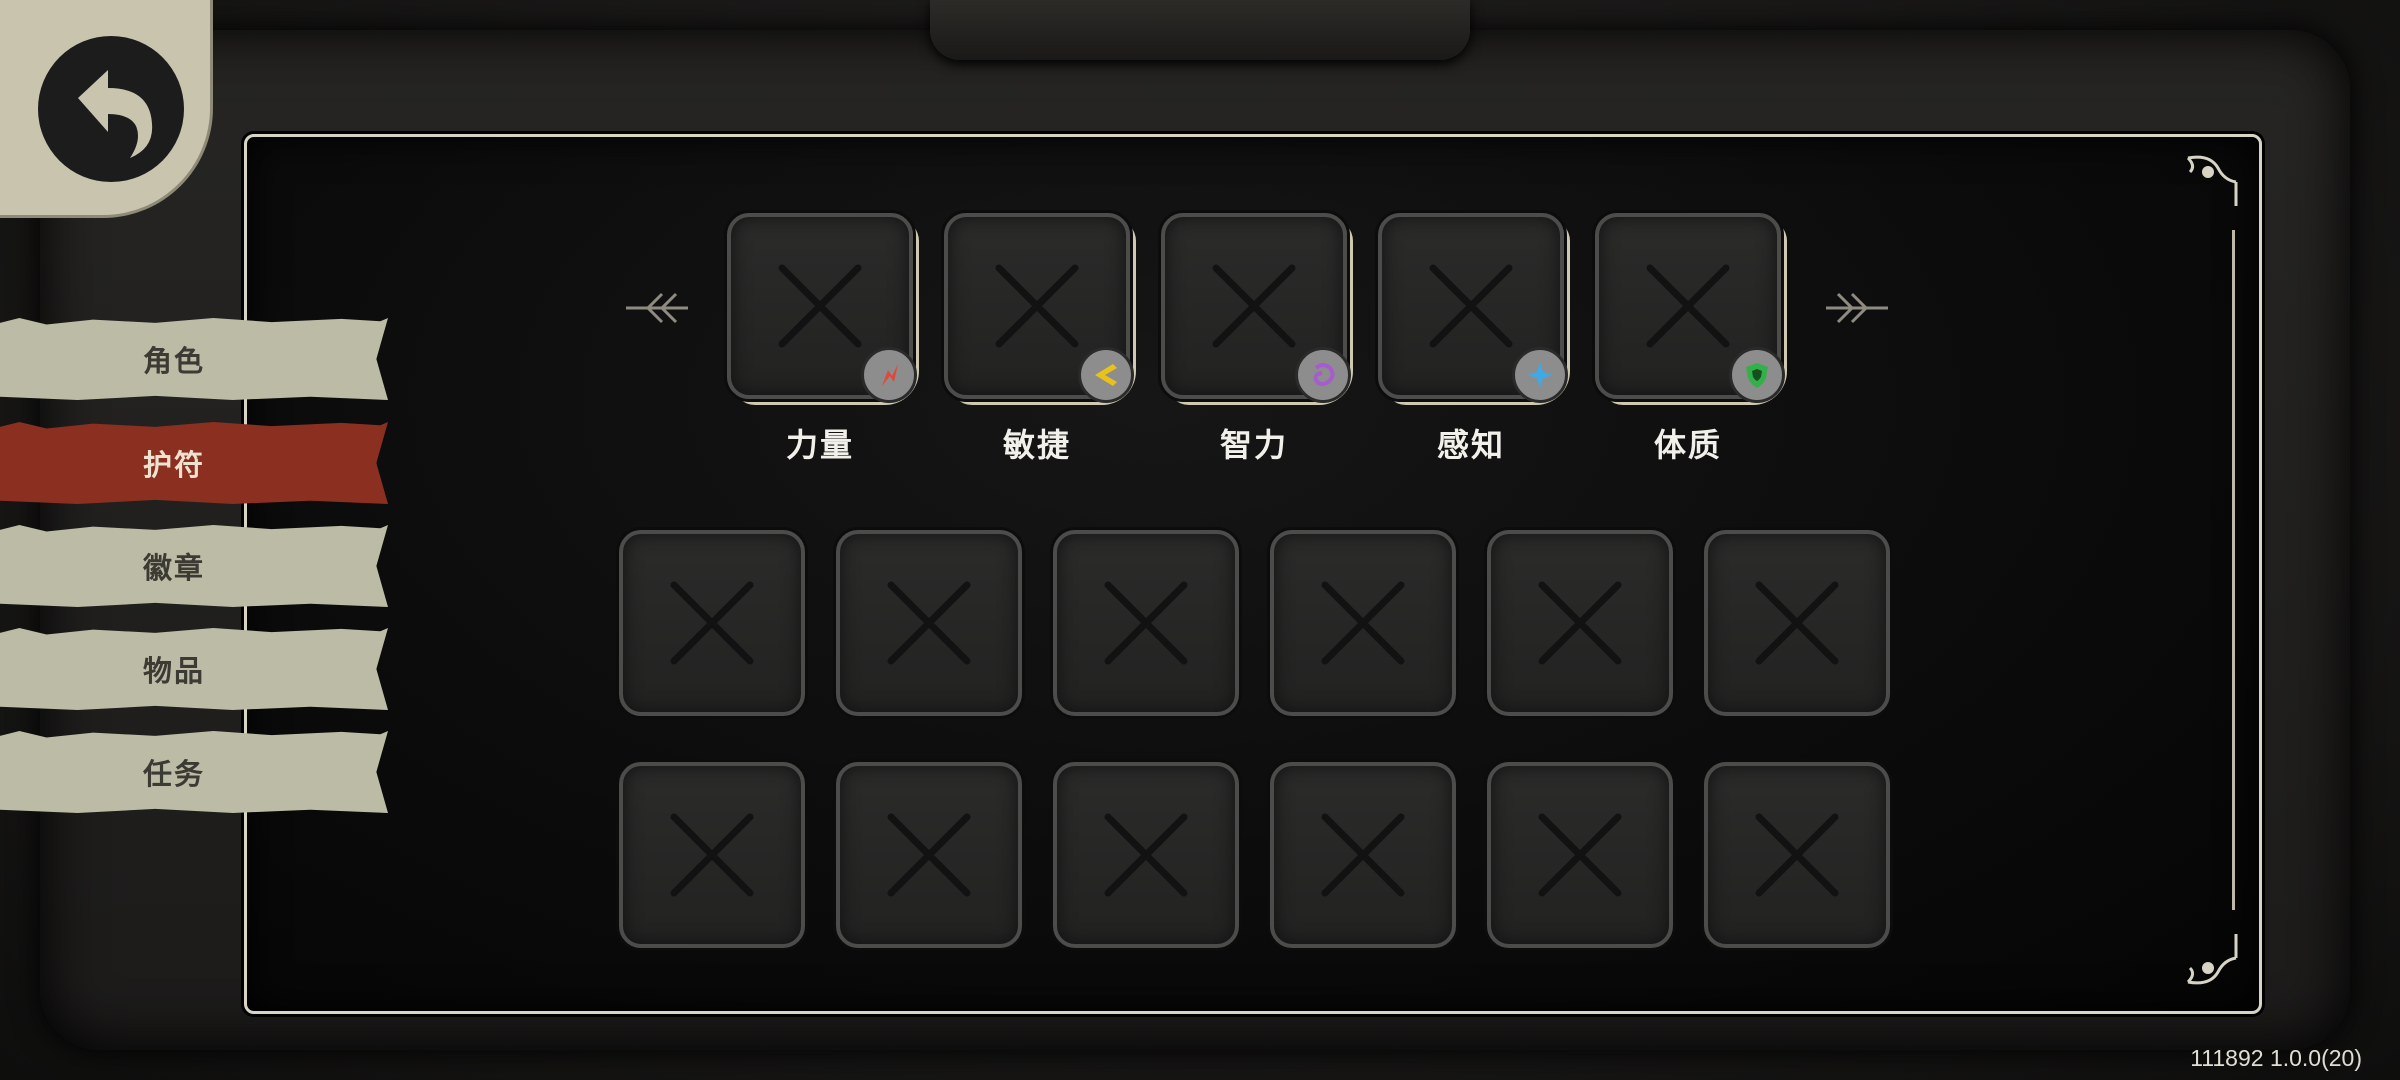 Image resolution: width=2400 pixels, height=1080 pixels. Describe the element at coordinates (194, 566) in the screenshot. I see `tab-badge: 徽章` at that location.